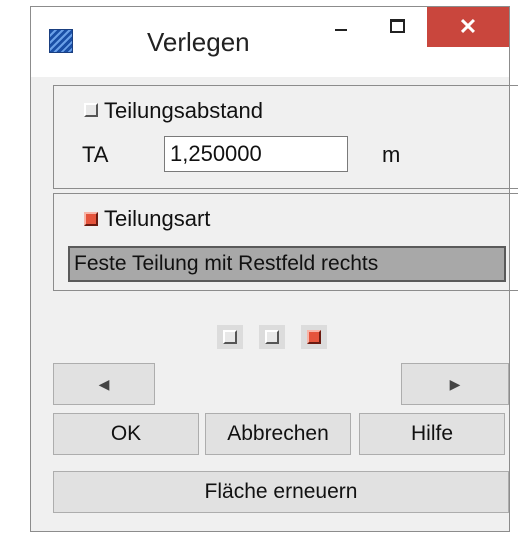 The height and width of the screenshot is (540, 518). What do you see at coordinates (287, 264) in the screenshot?
I see `division-type-dropdown: Feste Teilung mit Restfeld rechts` at bounding box center [287, 264].